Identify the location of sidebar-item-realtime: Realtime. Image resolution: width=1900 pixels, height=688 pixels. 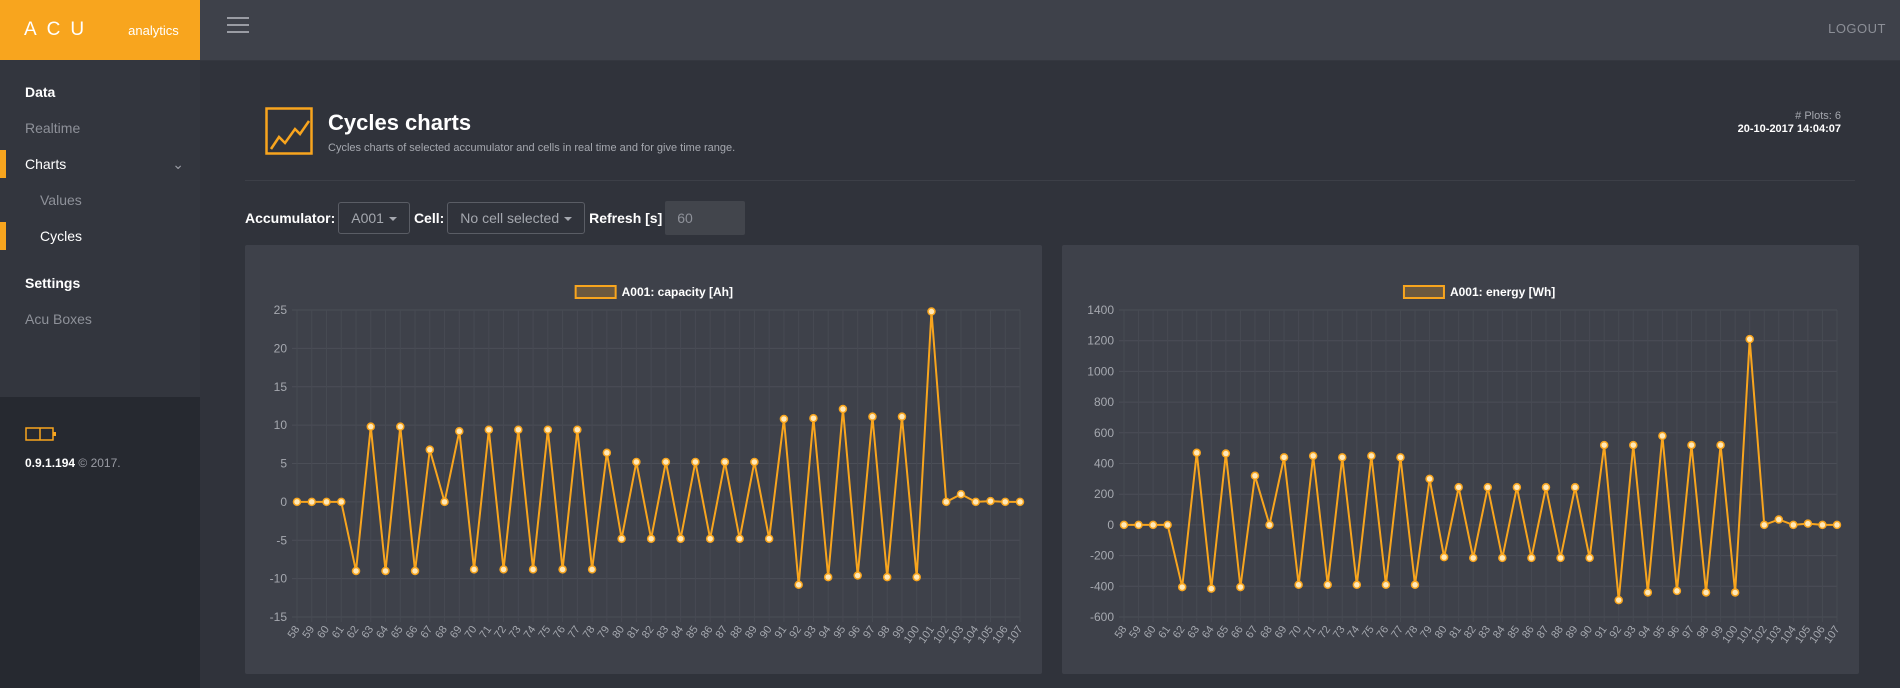
(100, 128).